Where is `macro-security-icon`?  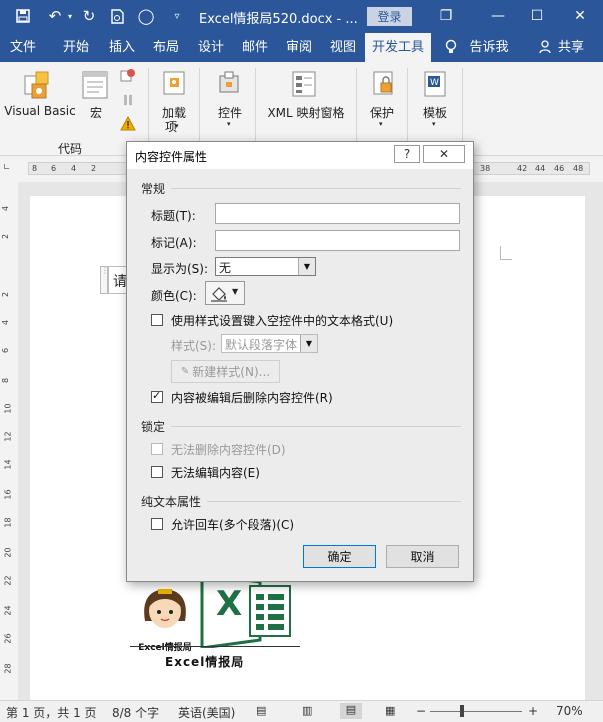
macro-security-icon is located at coordinates (128, 124).